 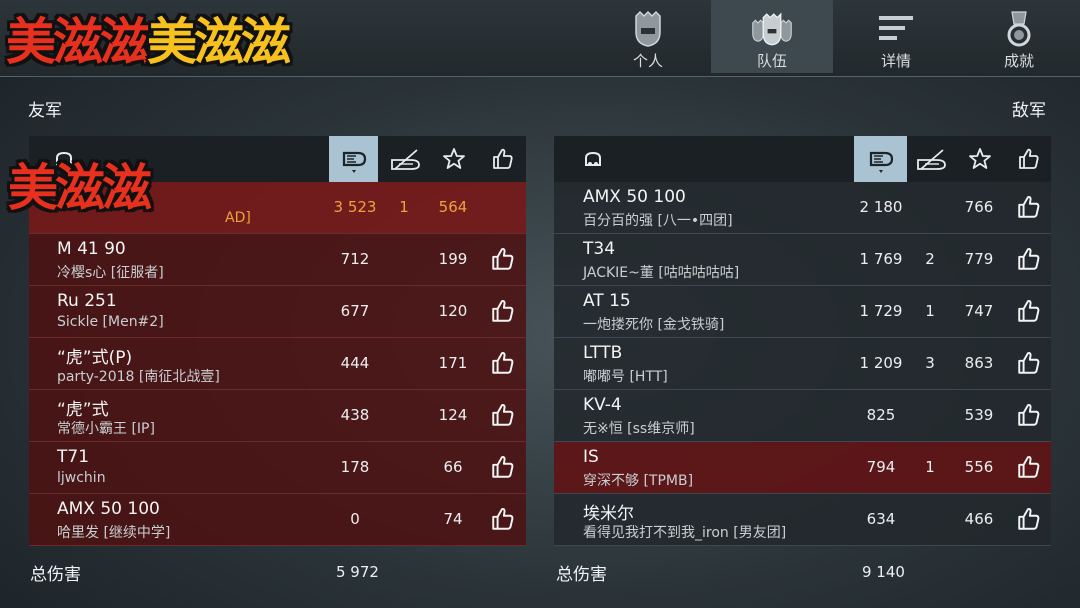 I want to click on exp-value: 747, so click(x=979, y=311).